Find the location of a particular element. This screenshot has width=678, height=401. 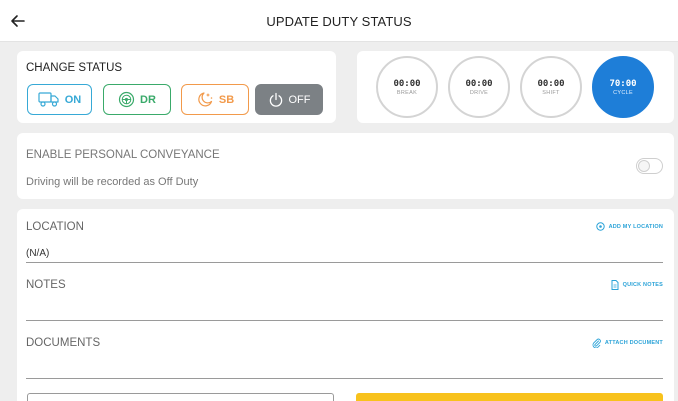

attach-document-link: ATTACH DOCUMENT is located at coordinates (627, 343).